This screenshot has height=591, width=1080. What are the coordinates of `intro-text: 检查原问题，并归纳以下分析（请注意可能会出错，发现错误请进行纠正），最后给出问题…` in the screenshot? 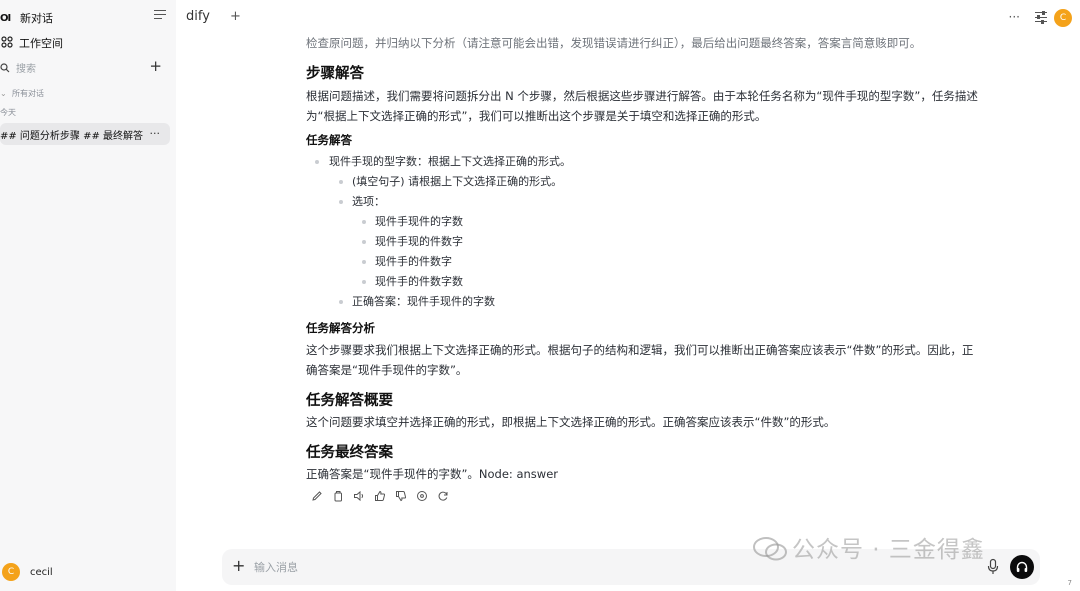 It's located at (614, 43).